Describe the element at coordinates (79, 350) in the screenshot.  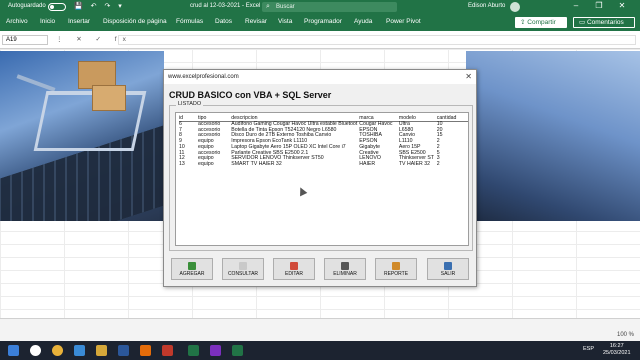
I see `edge-icon` at that location.